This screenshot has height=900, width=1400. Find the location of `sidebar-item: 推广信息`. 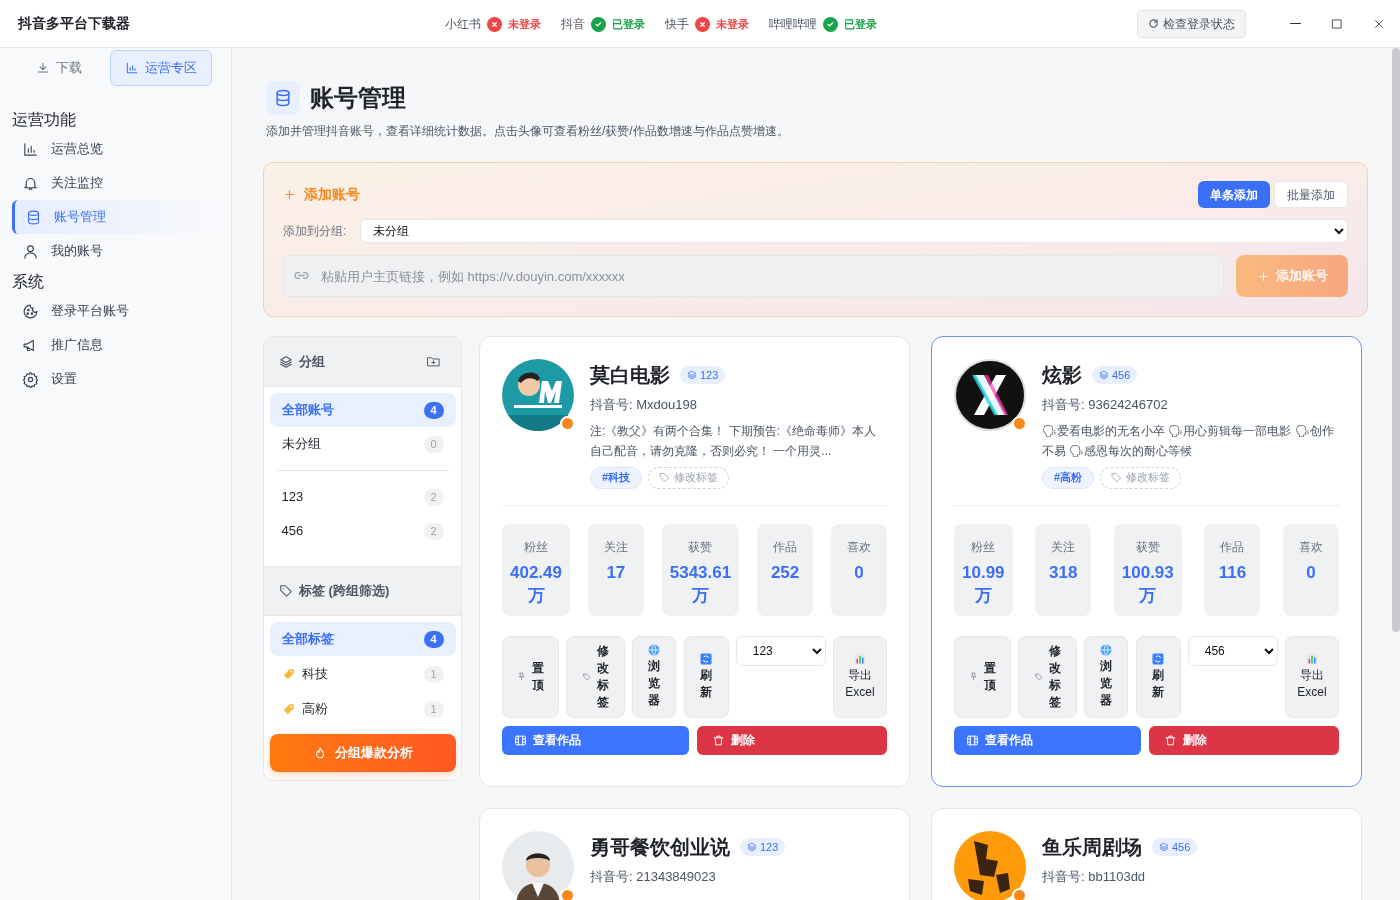

sidebar-item: 推广信息 is located at coordinates (117, 345).